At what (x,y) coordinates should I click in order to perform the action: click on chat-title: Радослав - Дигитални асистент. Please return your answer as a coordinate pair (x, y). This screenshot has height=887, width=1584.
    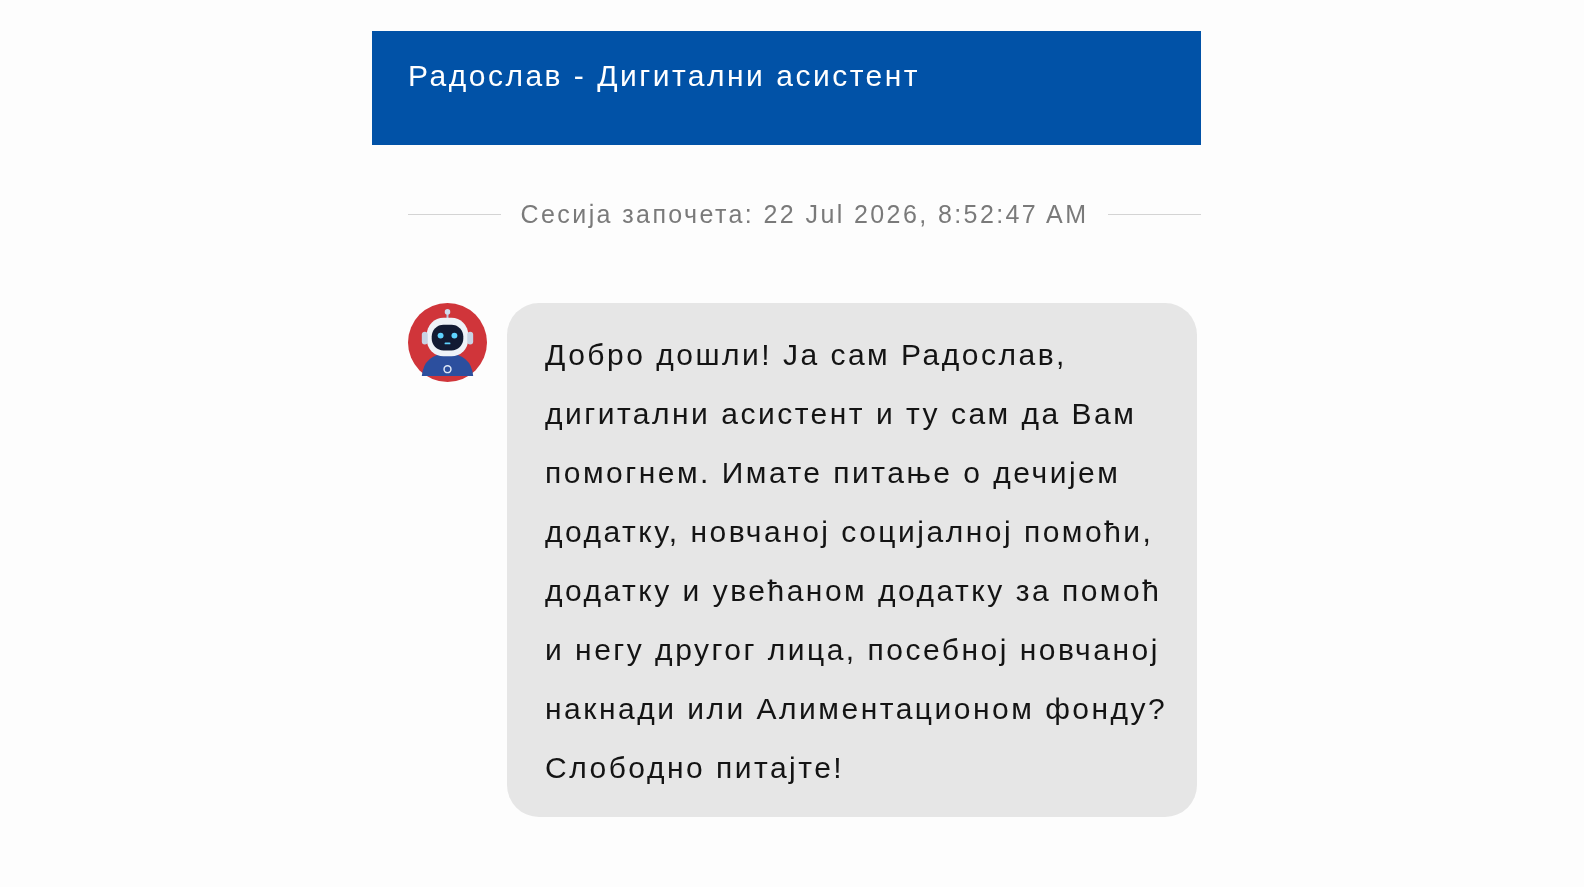
    Looking at the image, I should click on (664, 76).